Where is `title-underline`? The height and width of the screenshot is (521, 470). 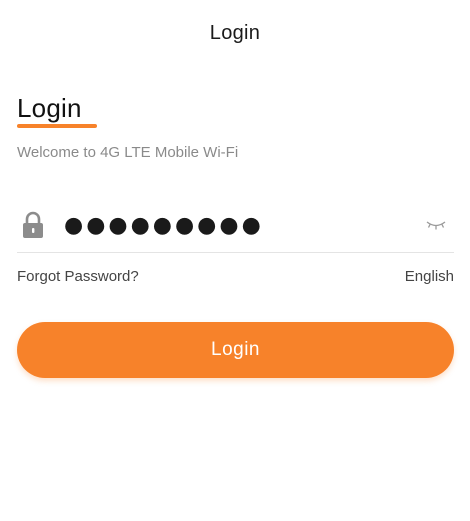
title-underline is located at coordinates (57, 126).